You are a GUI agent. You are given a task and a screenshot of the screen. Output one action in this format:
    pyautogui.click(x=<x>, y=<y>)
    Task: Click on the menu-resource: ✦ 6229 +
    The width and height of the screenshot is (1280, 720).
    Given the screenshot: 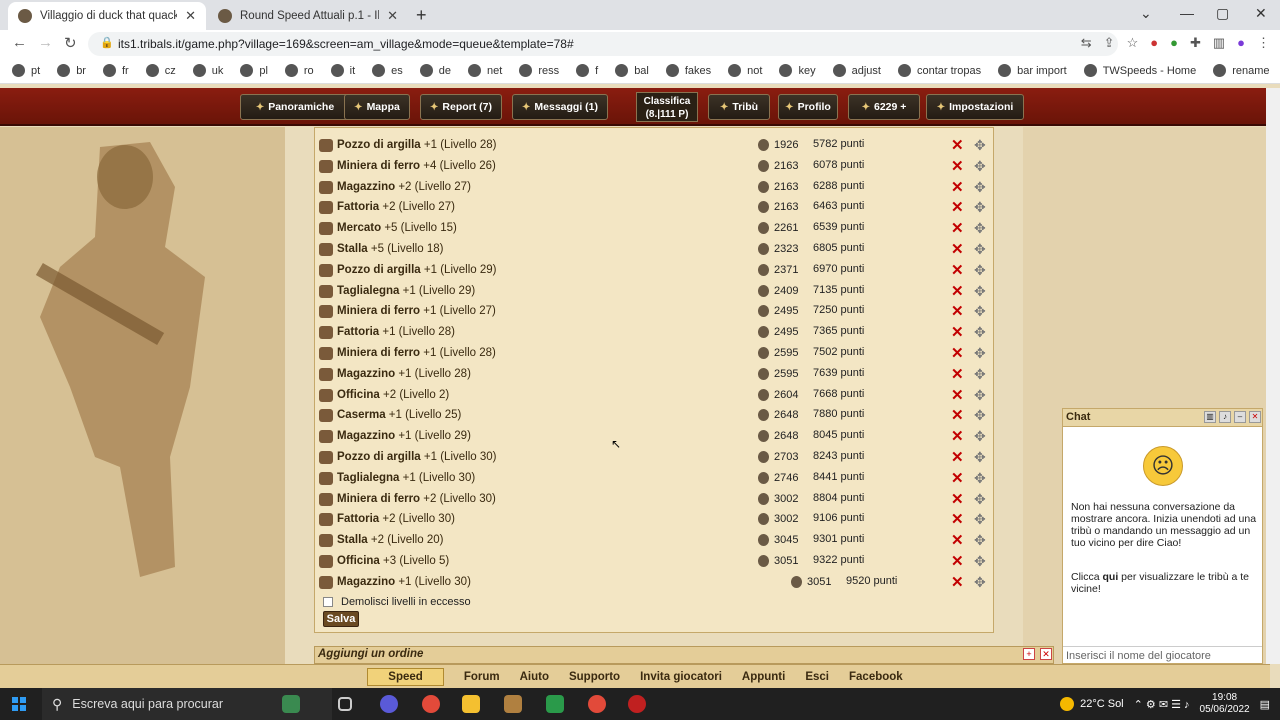 What is the action you would take?
    pyautogui.click(x=884, y=107)
    